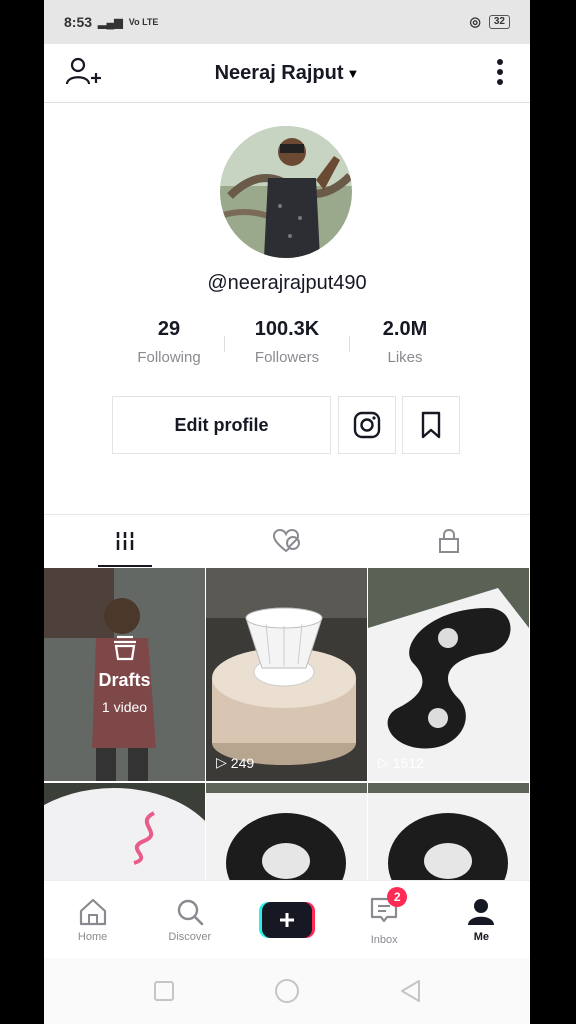 This screenshot has height=1024, width=576. Describe the element at coordinates (475, 21) in the screenshot. I see `alarm-icon: ◎` at that location.